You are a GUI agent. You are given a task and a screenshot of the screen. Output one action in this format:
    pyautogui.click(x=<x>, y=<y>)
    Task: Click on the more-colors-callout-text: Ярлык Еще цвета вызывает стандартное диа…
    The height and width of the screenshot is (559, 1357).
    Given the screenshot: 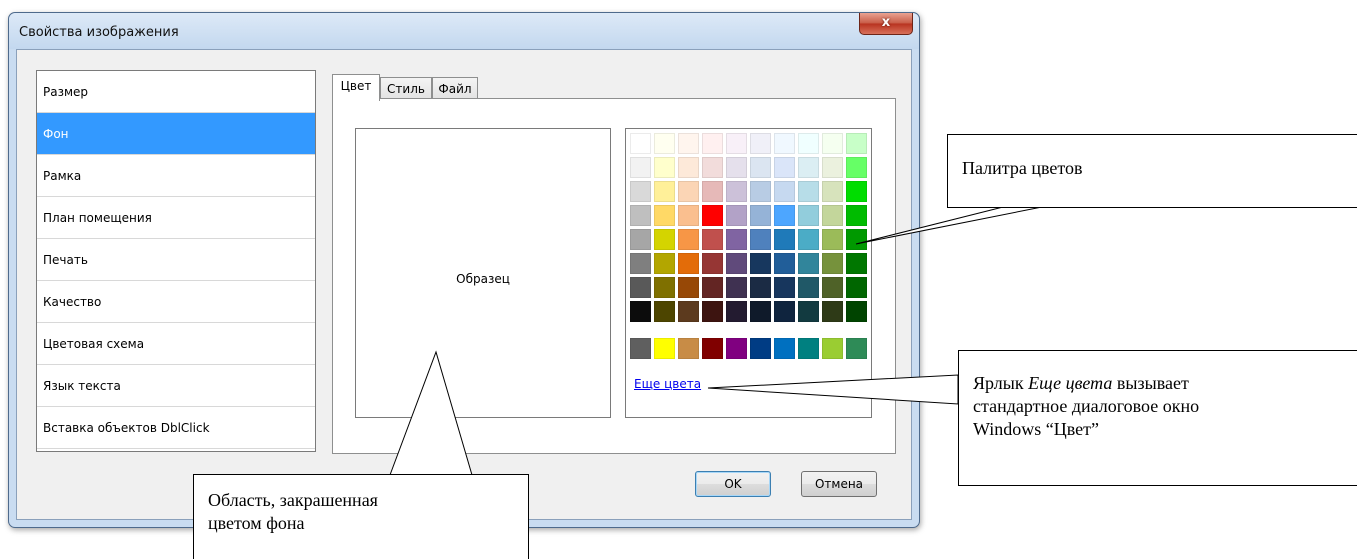 What is the action you would take?
    pyautogui.click(x=1086, y=406)
    